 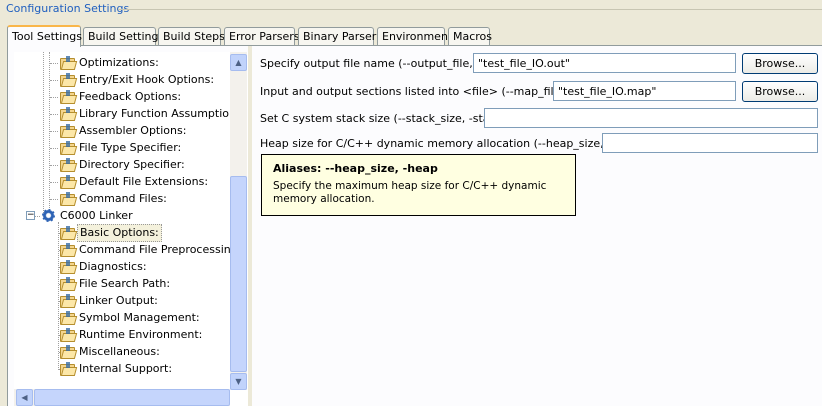 What do you see at coordinates (144, 181) in the screenshot?
I see `tree-item-label: Default File Extensions:` at bounding box center [144, 181].